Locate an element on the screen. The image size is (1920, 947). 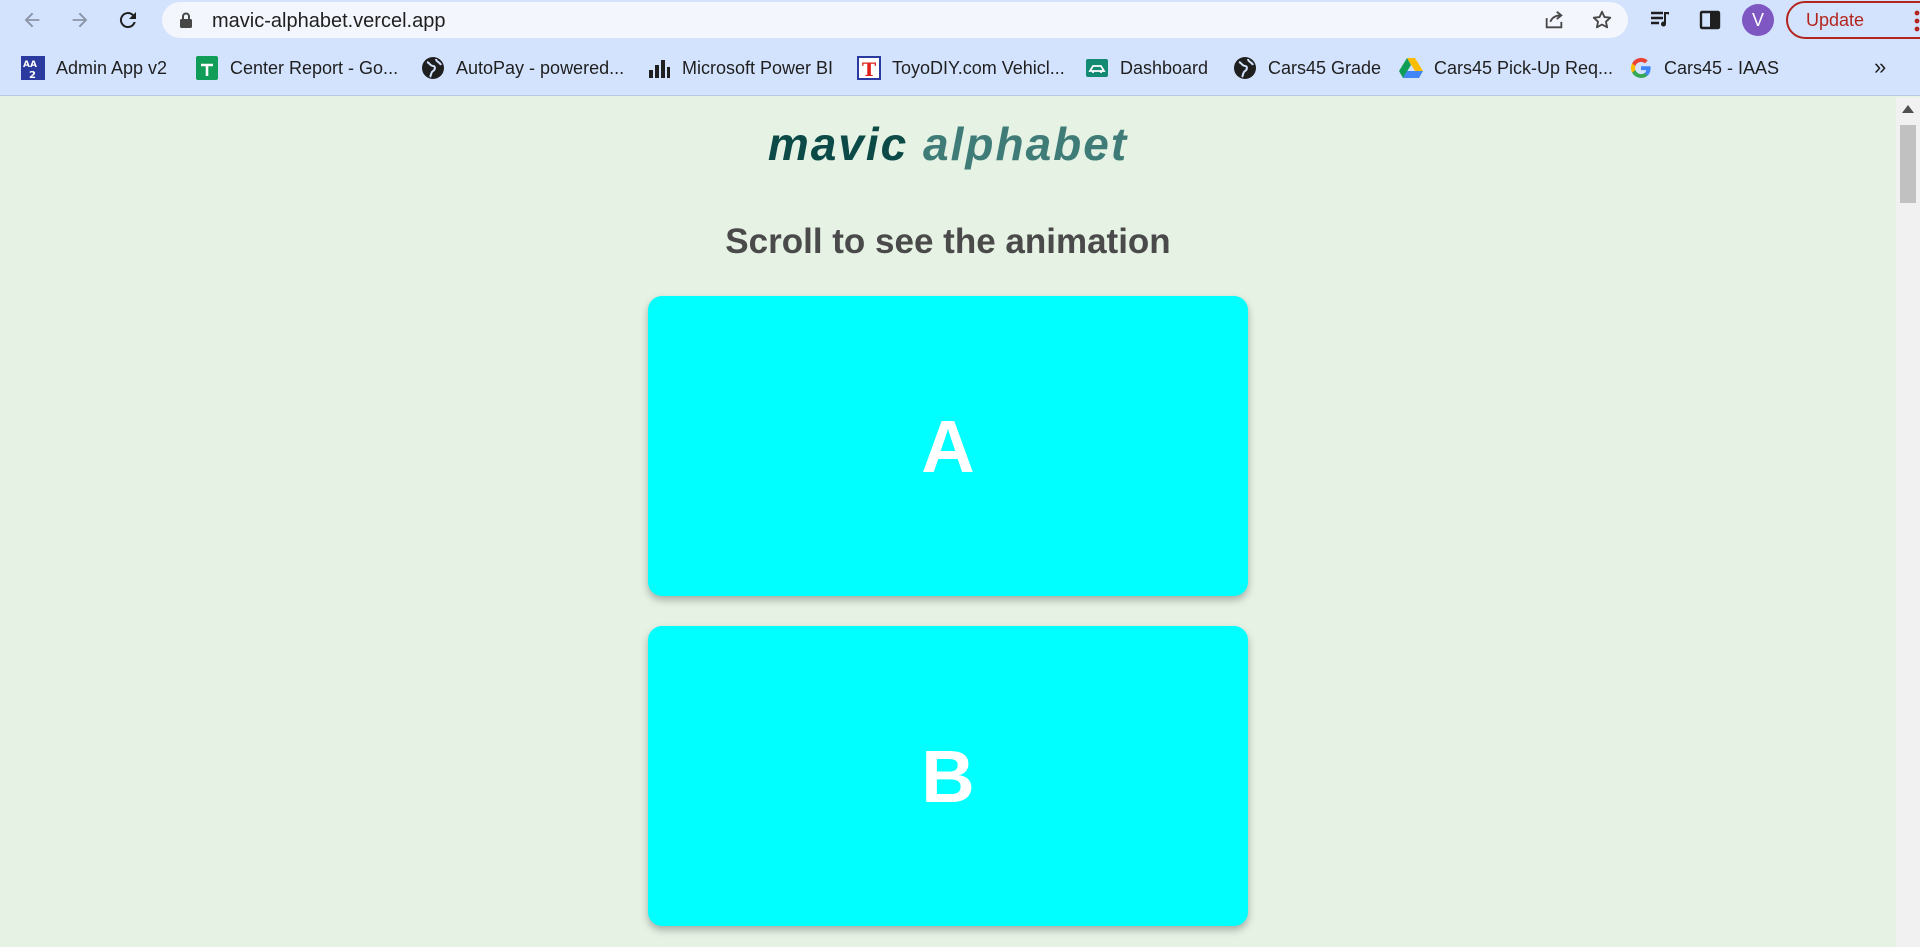
card-letter: B is located at coordinates (948, 776).